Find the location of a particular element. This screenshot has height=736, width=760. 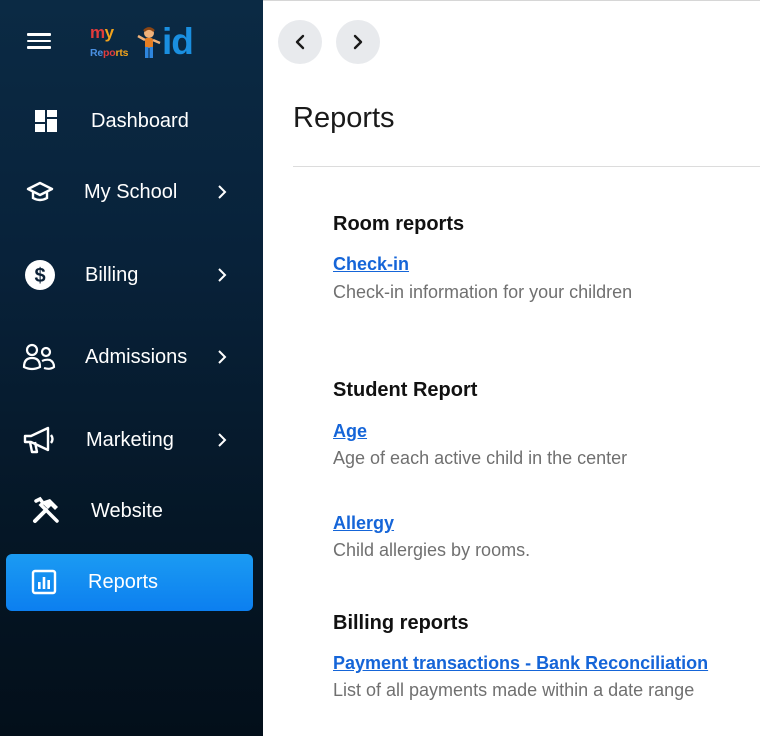

logo-my: my is located at coordinates (102, 32).